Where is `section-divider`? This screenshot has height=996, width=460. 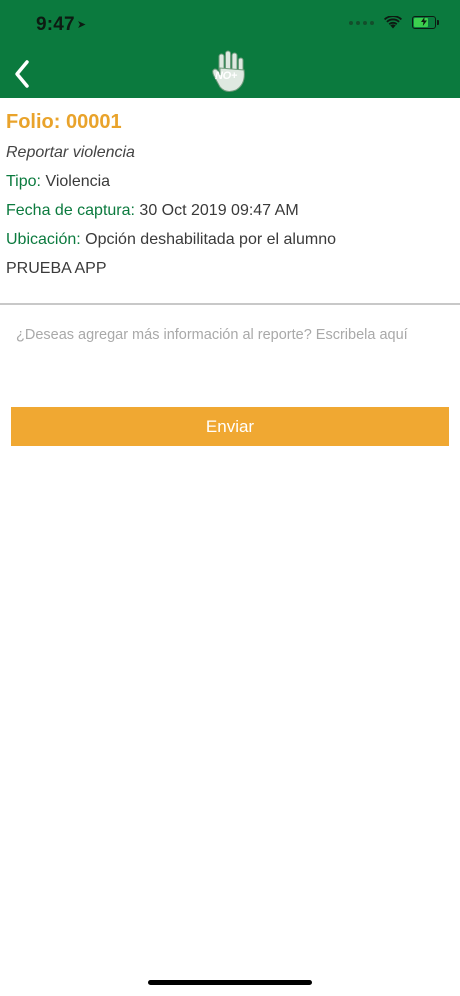 section-divider is located at coordinates (230, 304).